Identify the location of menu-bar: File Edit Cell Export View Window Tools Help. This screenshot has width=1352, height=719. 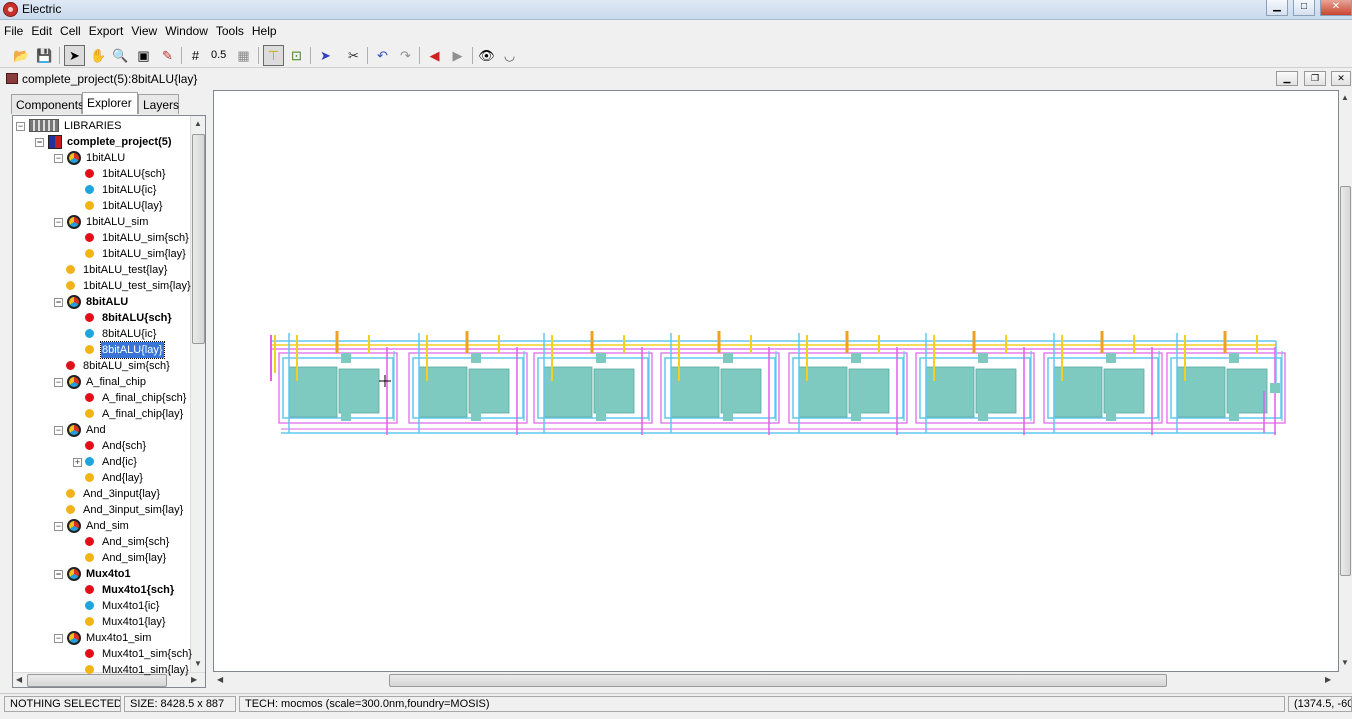
(676, 32).